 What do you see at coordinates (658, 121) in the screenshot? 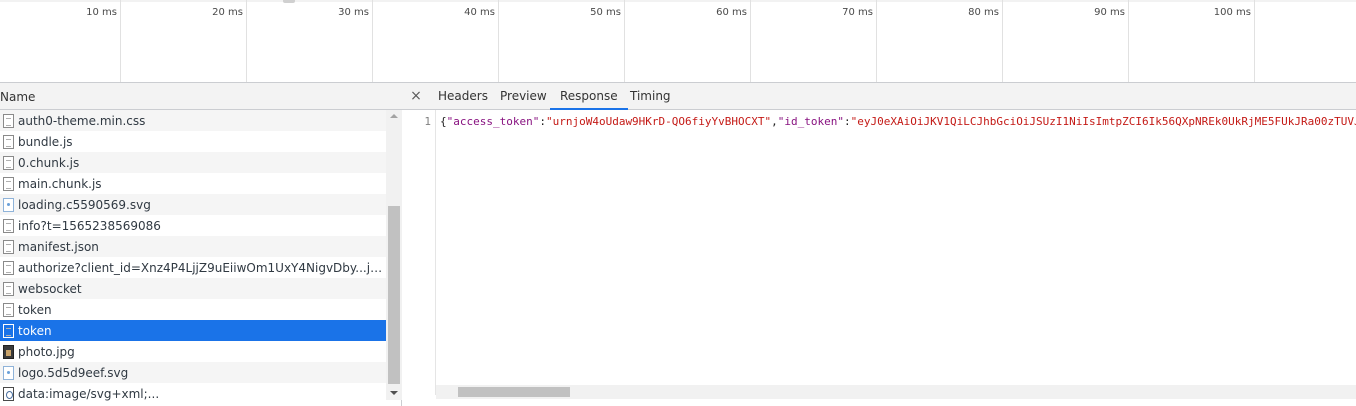
I see `json-value-access-token: "urnjoW4oUdaw9HKrD-QO6fiyYvBHOCXT"` at bounding box center [658, 121].